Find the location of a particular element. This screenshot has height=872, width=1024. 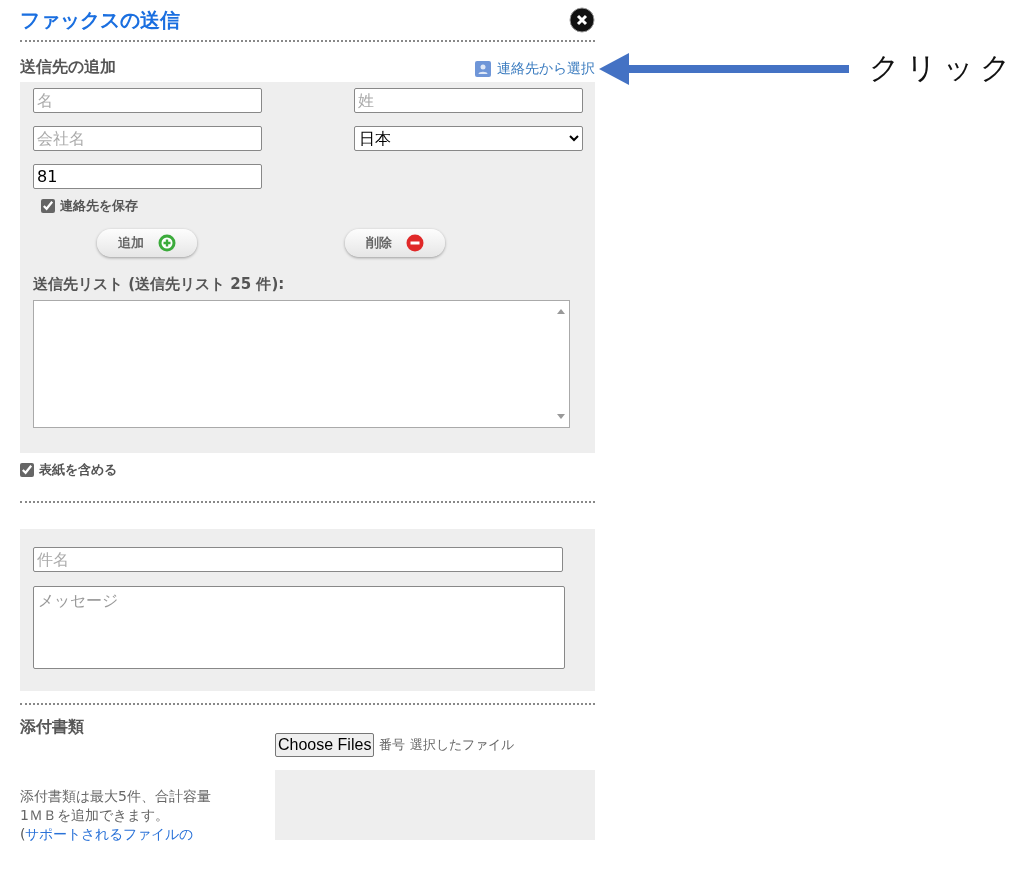

list-label: 送信先リスト (送信先リスト 25 件): is located at coordinates (159, 284).